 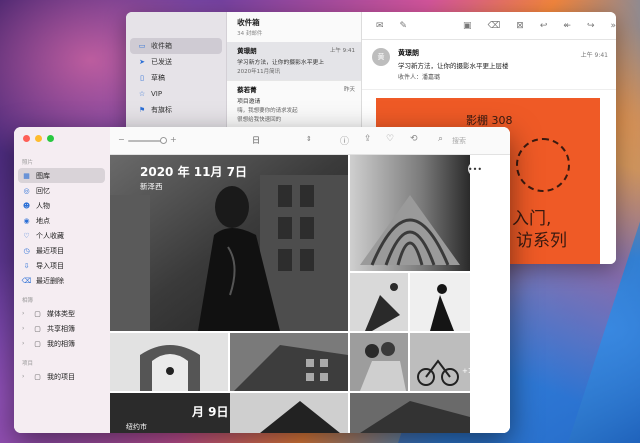 I want to click on sidebar-section-title: 项目, so click(x=28, y=364).